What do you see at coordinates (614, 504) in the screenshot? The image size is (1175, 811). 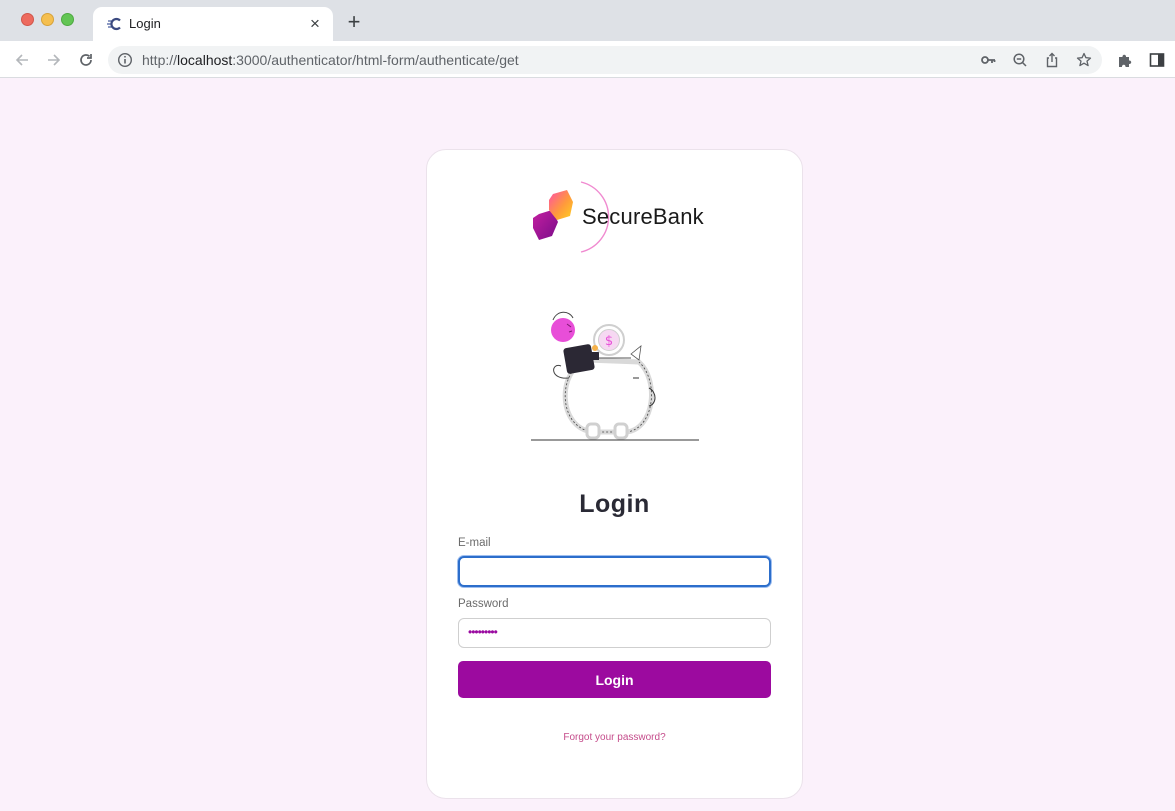 I see `login-title: Login` at bounding box center [614, 504].